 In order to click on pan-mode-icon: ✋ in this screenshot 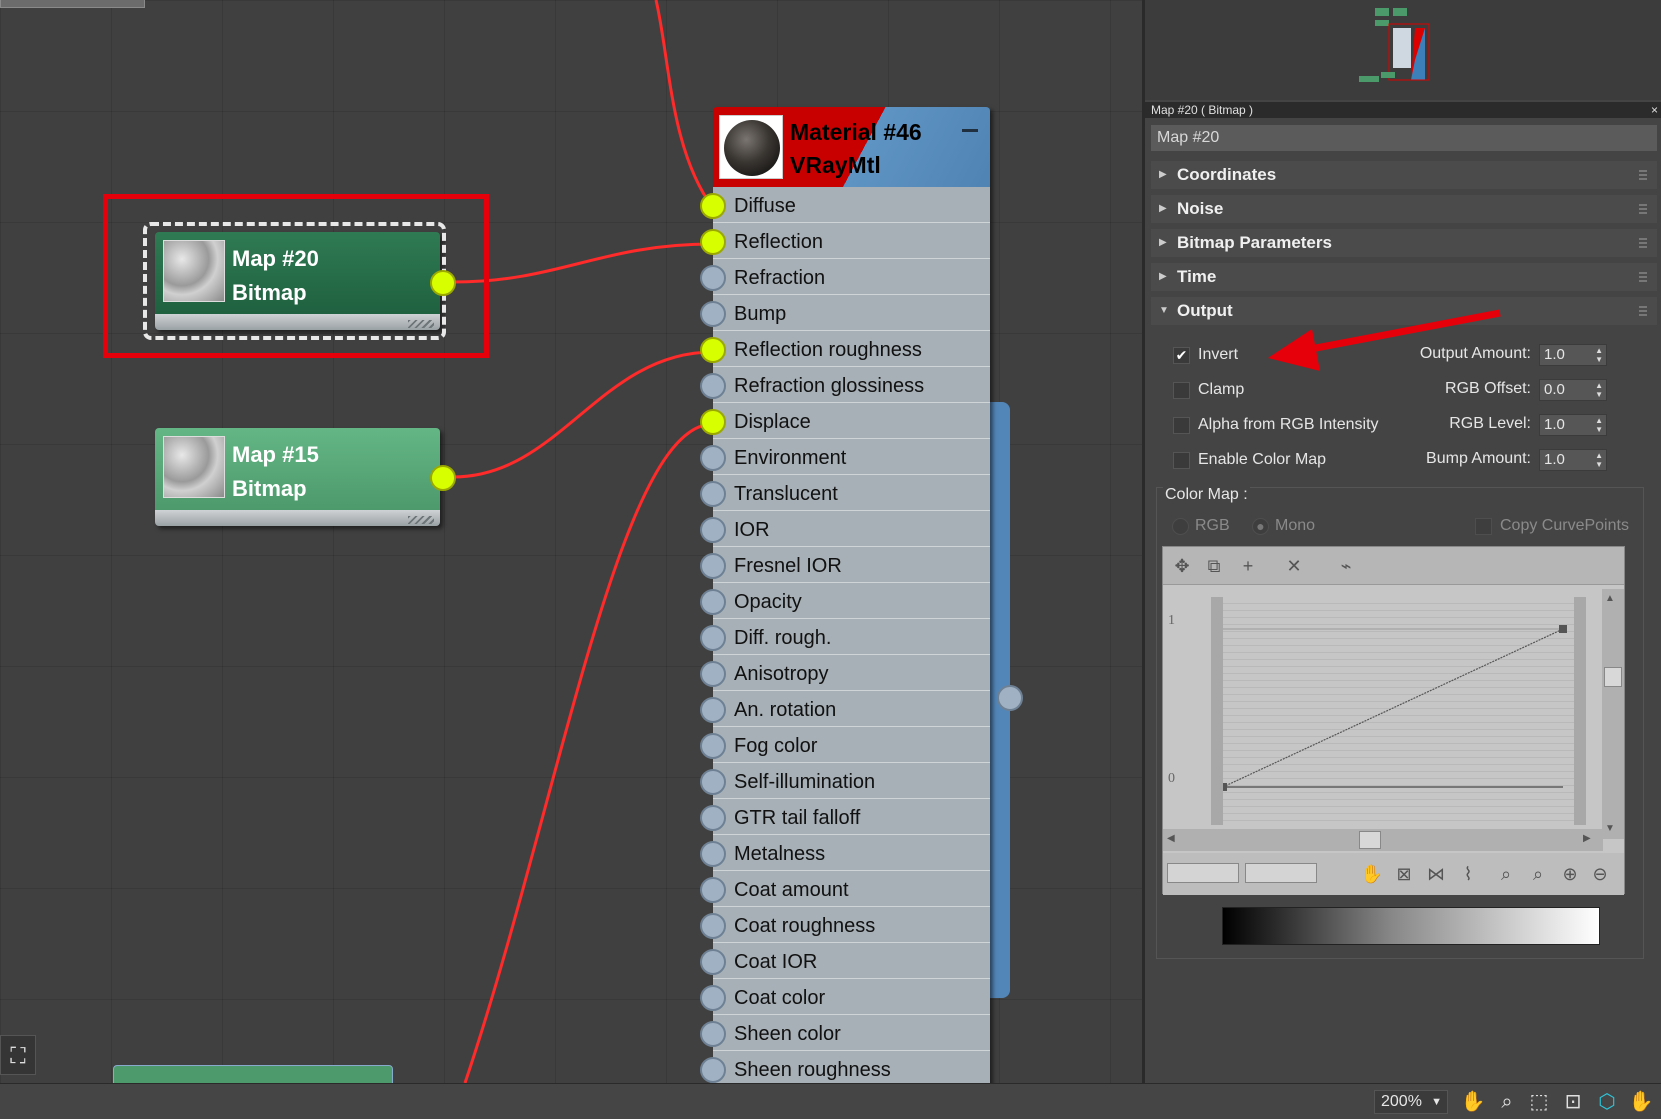, I will do `click(1641, 1102)`.